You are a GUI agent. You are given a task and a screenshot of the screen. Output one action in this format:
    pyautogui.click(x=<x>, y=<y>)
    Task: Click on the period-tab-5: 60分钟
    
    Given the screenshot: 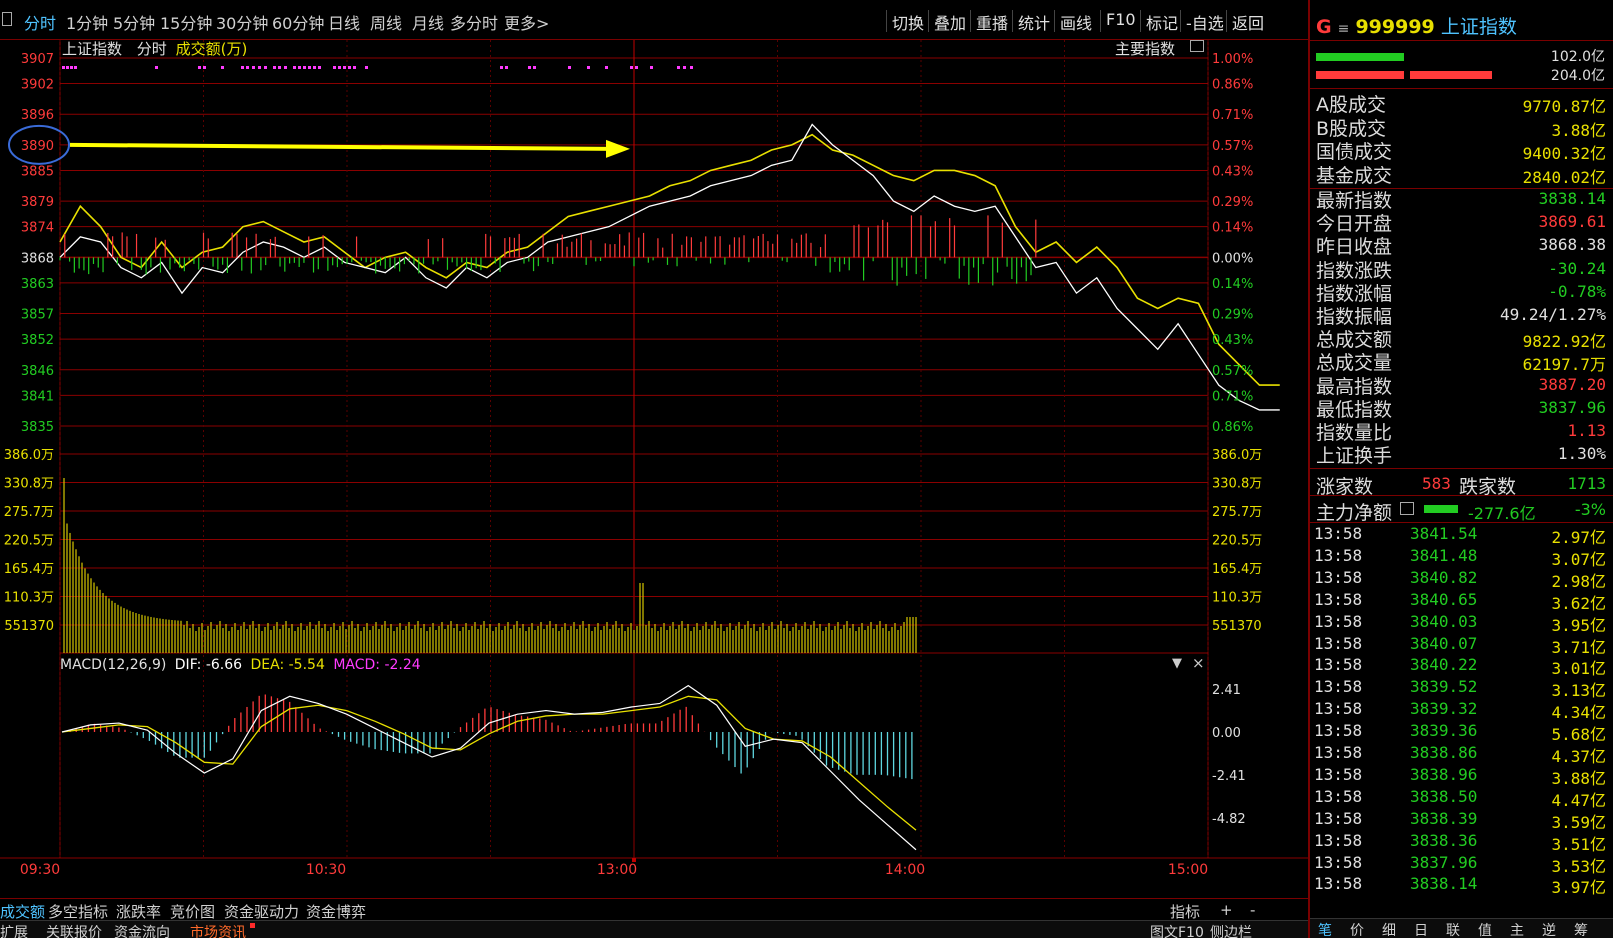 What is the action you would take?
    pyautogui.click(x=298, y=22)
    